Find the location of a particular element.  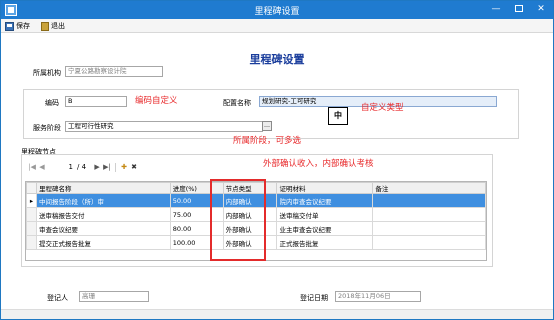

stage-label: 服务阶段 is located at coordinates (47, 128).